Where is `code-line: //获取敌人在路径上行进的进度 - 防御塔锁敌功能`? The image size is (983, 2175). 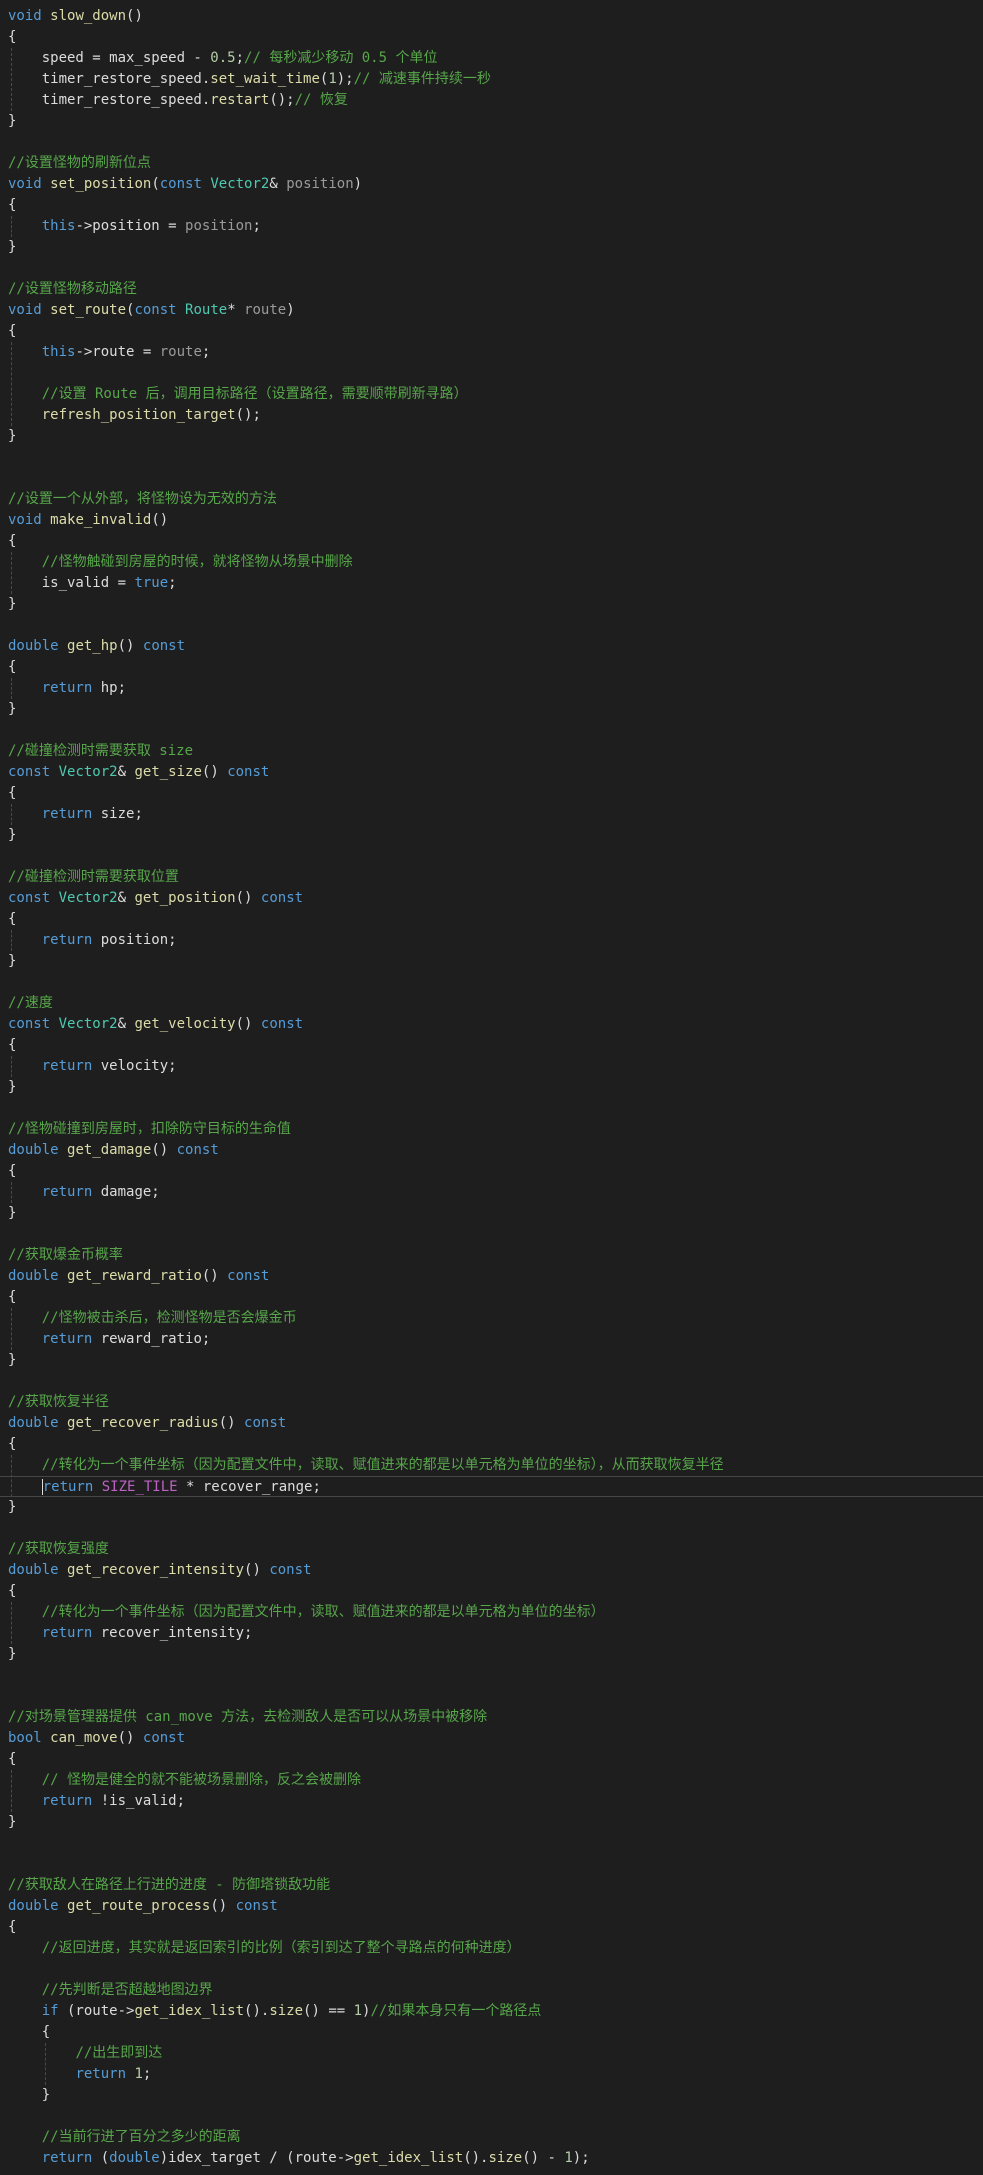 code-line: //获取敌人在路径上行进的进度 - 防御塔锁敌功能 is located at coordinates (169, 1885).